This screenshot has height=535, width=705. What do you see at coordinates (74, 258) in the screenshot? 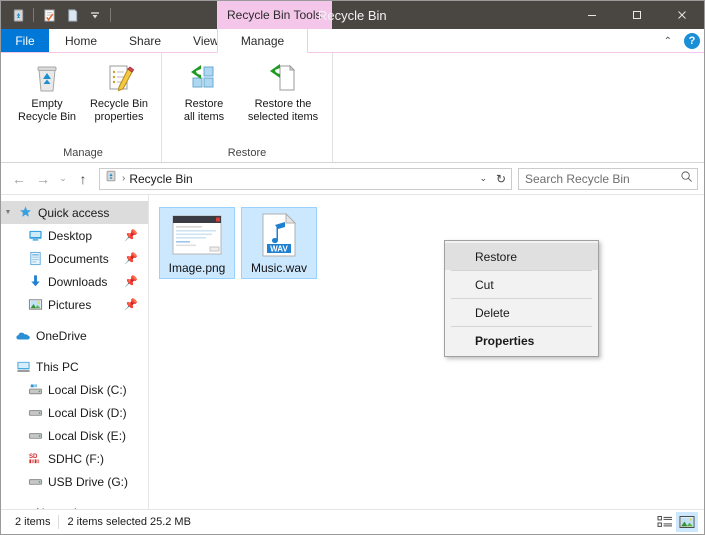
I see `sidebar-item-documents: Documents 📌` at bounding box center [74, 258].